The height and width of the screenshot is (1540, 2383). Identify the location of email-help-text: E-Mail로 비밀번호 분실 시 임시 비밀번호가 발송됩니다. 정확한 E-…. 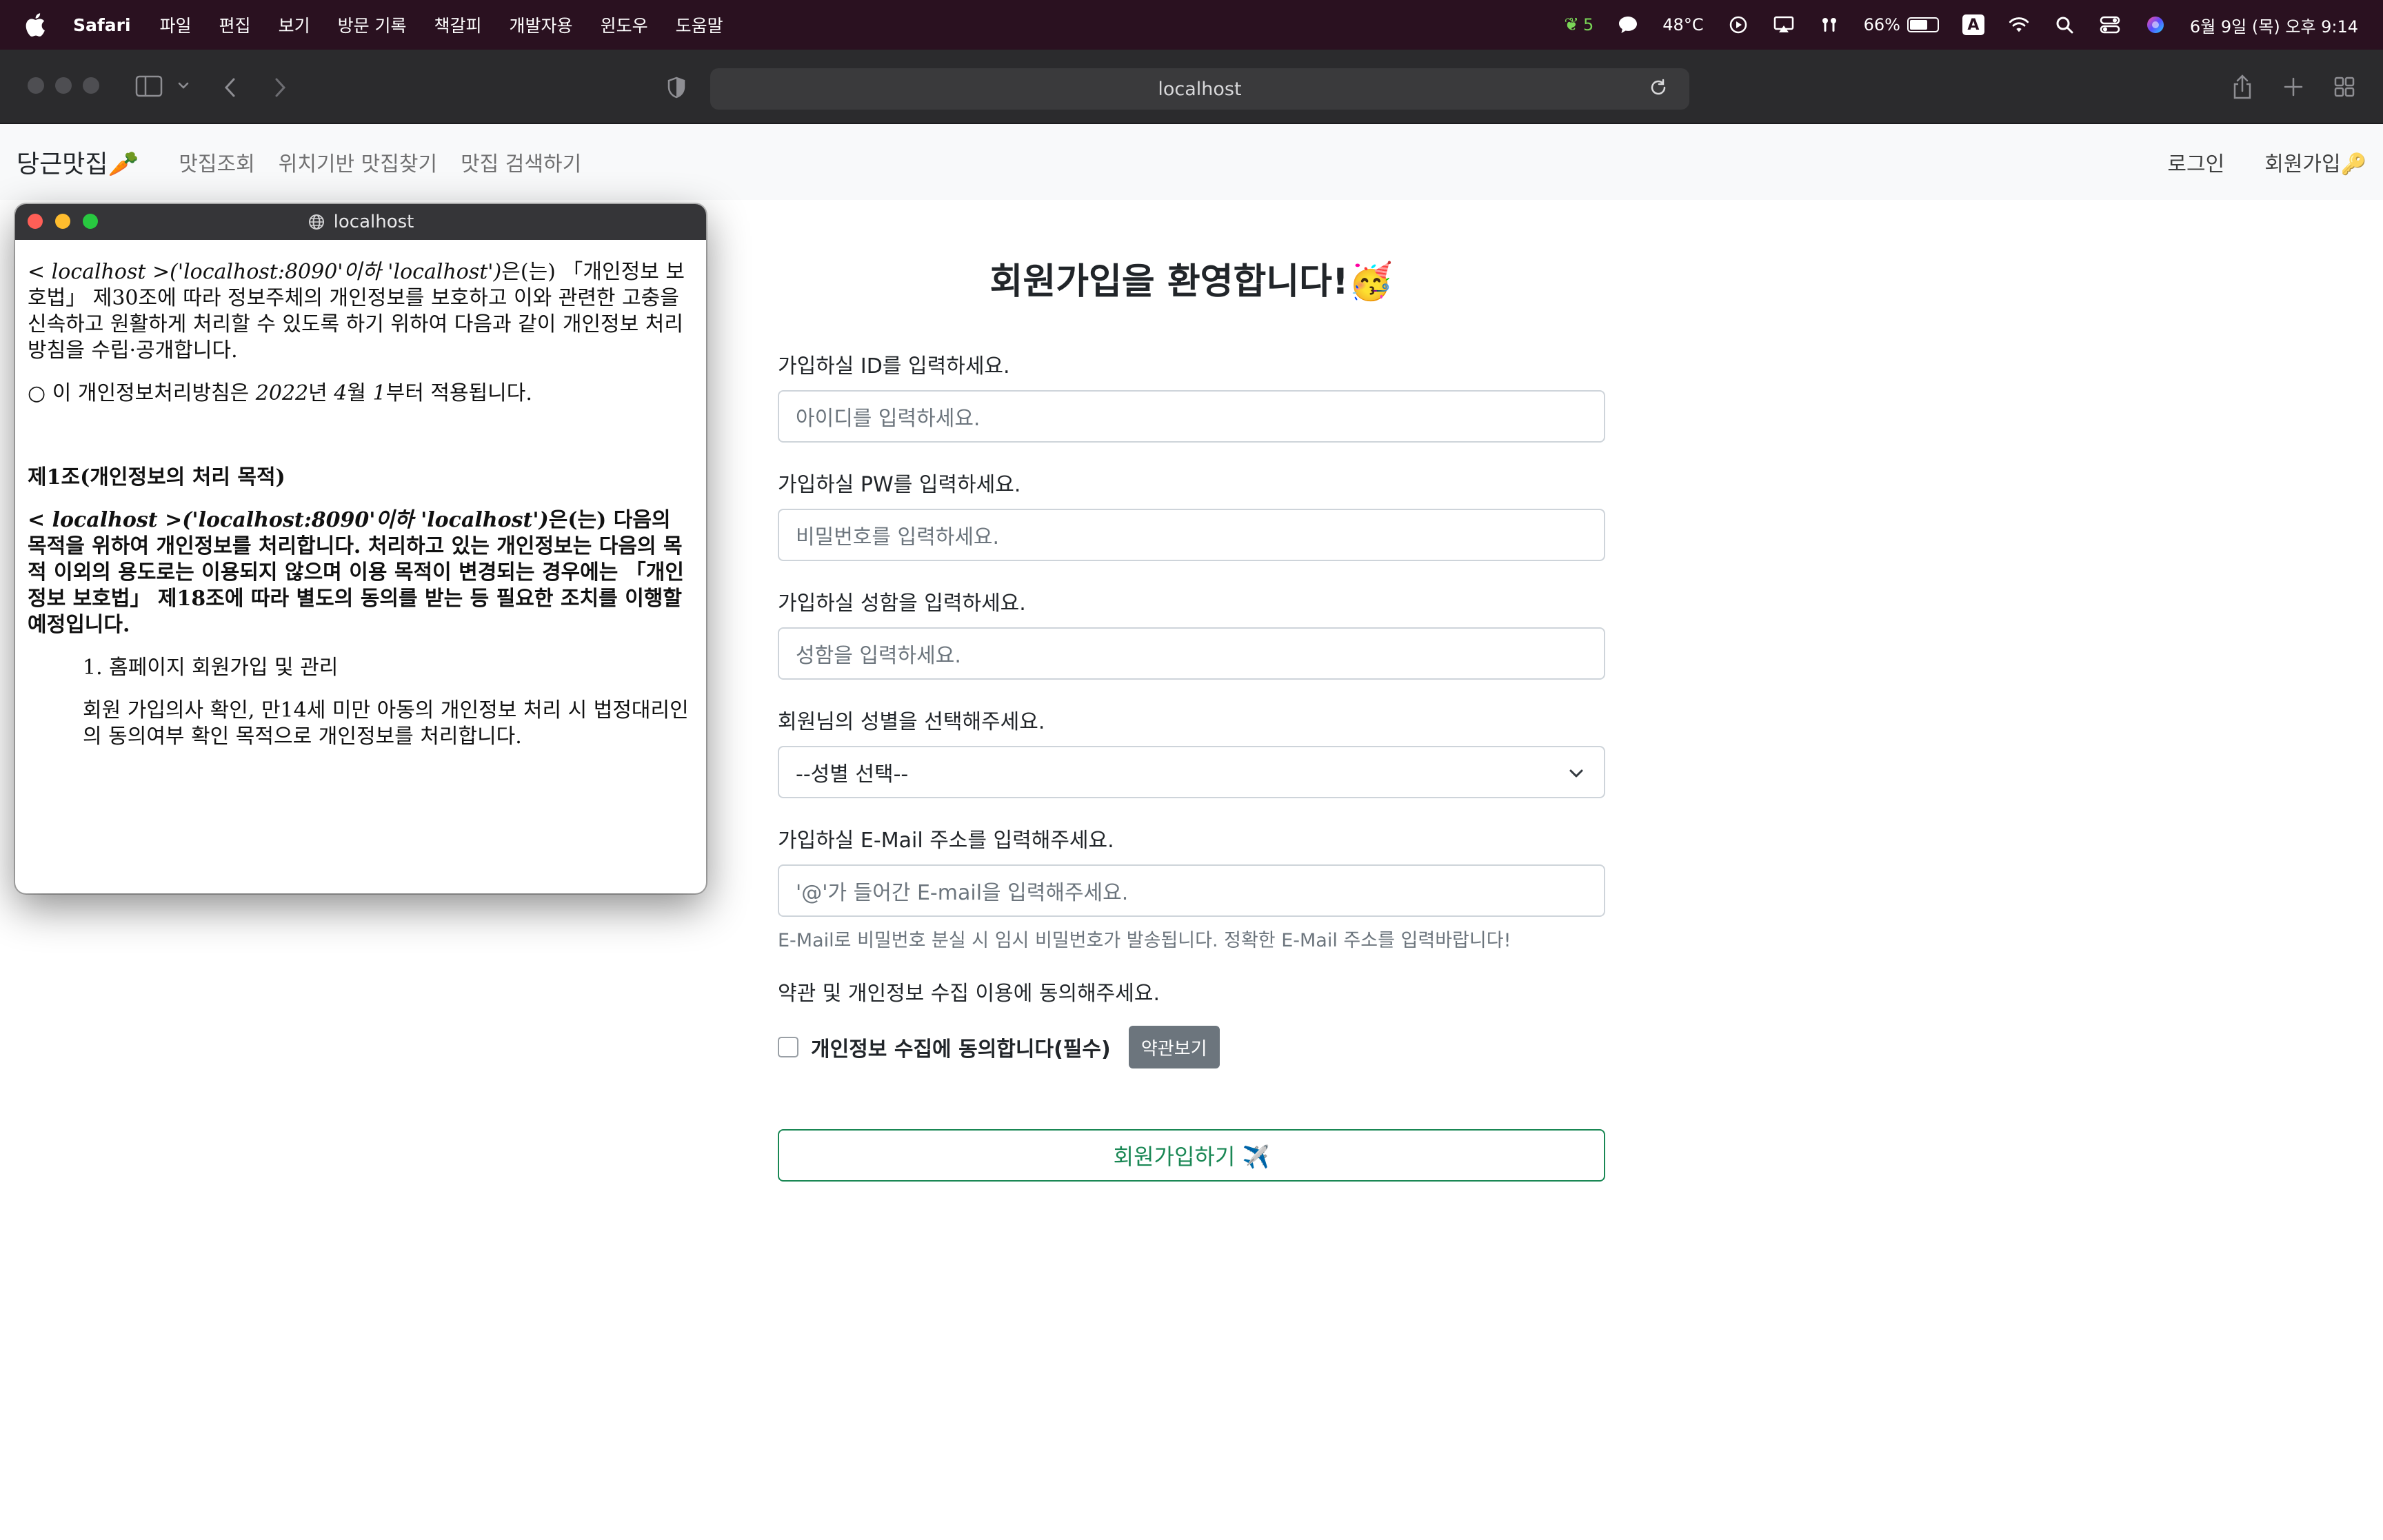
(1144, 941).